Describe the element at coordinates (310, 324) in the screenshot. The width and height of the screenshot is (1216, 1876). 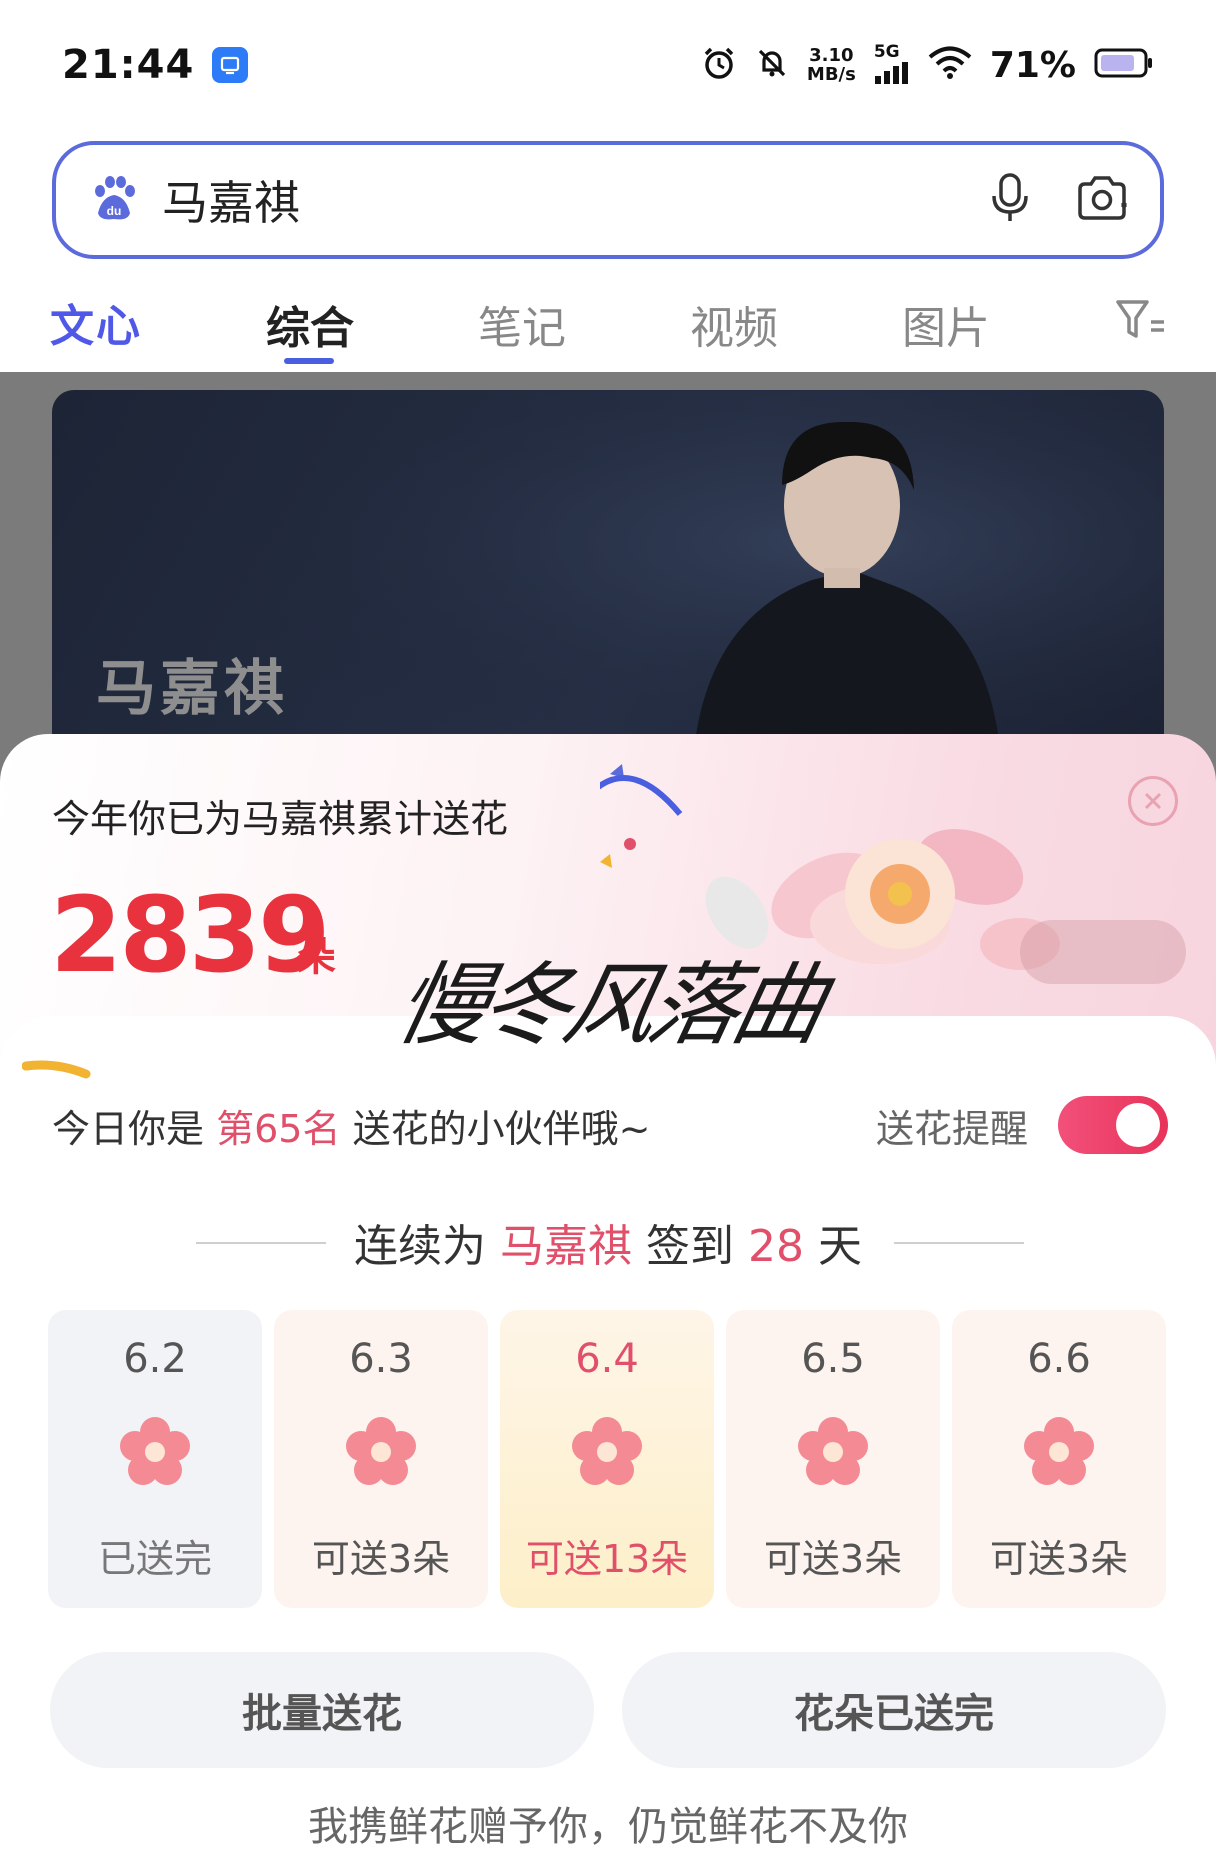
I see `tab-comprehensive: 综合` at that location.